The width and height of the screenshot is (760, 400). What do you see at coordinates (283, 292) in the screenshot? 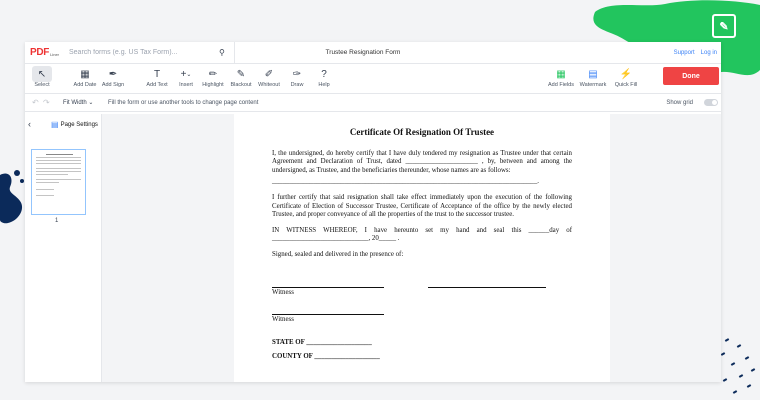
I see `witness-label-1: Witness` at bounding box center [283, 292].